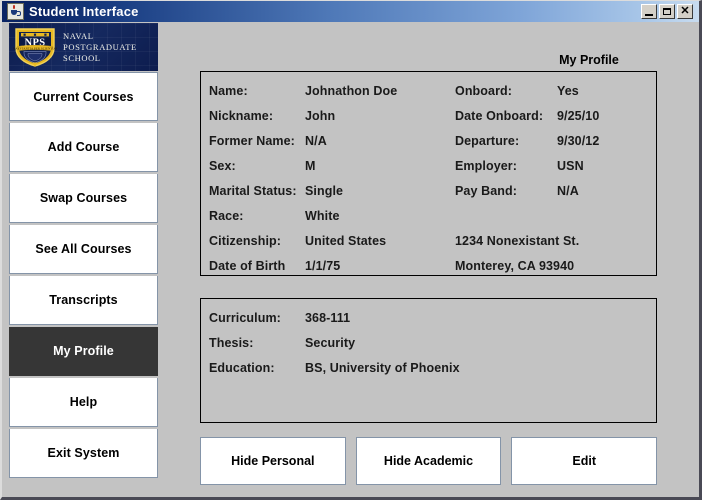 The image size is (702, 500). What do you see at coordinates (515, 266) in the screenshot?
I see `address-line: Monterey, CA 93940` at bounding box center [515, 266].